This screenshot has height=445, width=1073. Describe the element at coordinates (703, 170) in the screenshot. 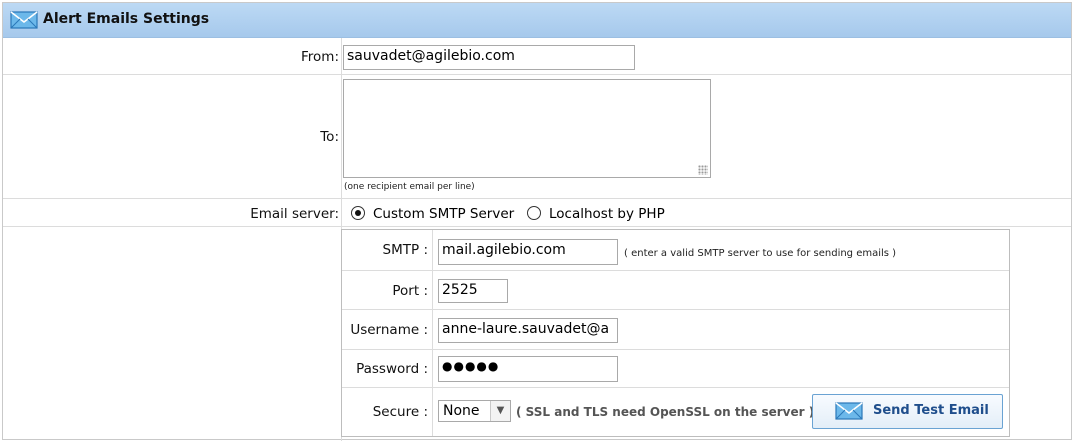

I see `resize-grip-icon` at that location.